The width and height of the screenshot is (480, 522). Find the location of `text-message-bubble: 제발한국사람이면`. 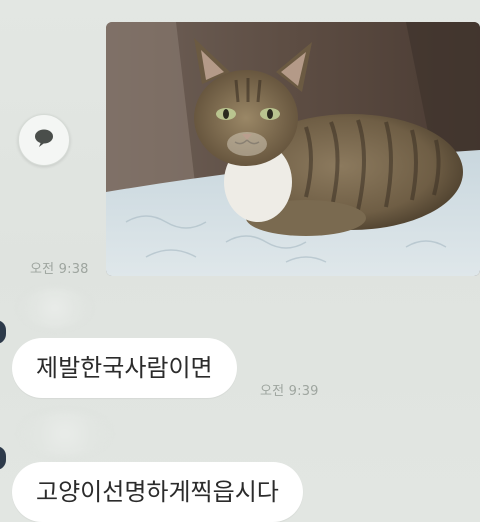

text-message-bubble: 제발한국사람이면 is located at coordinates (124, 368).